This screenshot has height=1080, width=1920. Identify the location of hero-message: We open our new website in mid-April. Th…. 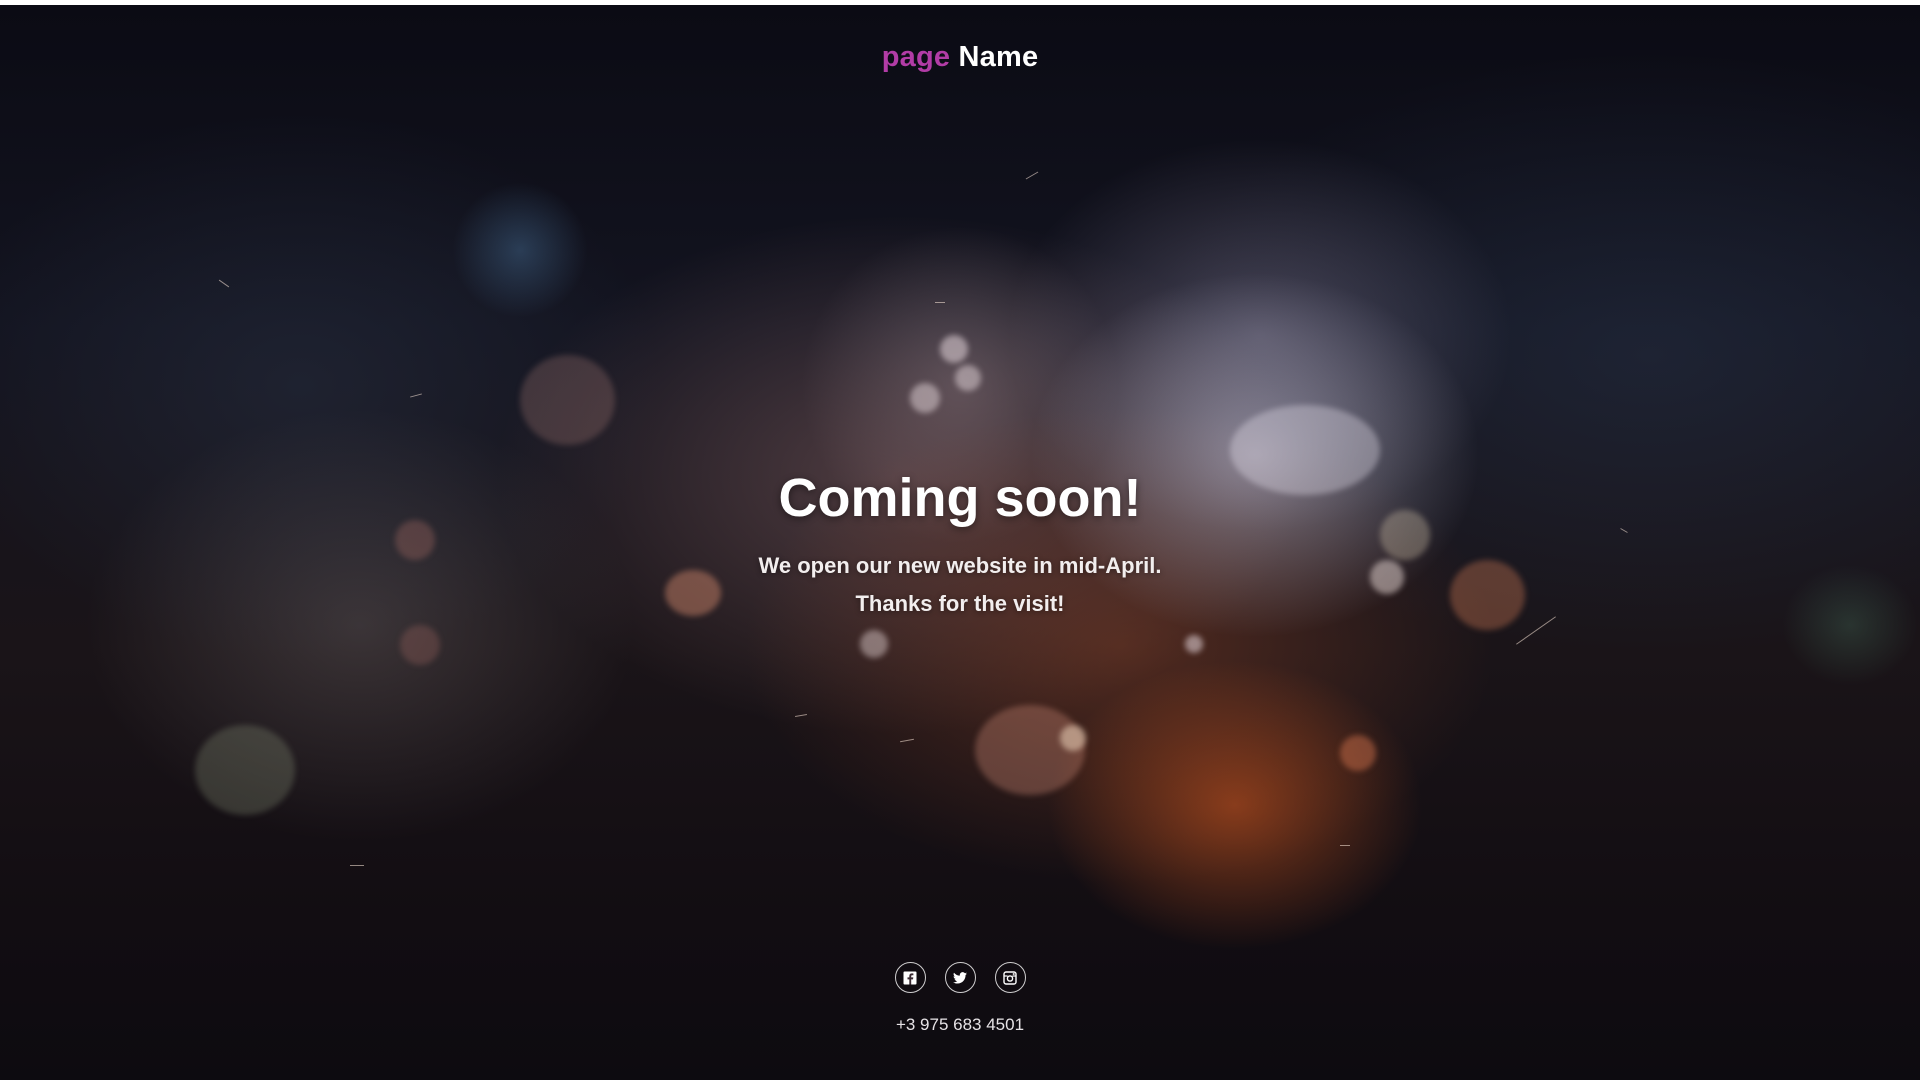
(960, 585).